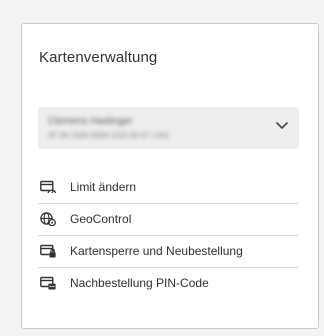  I want to click on account-name: Clemens Haslinger, so click(90, 121).